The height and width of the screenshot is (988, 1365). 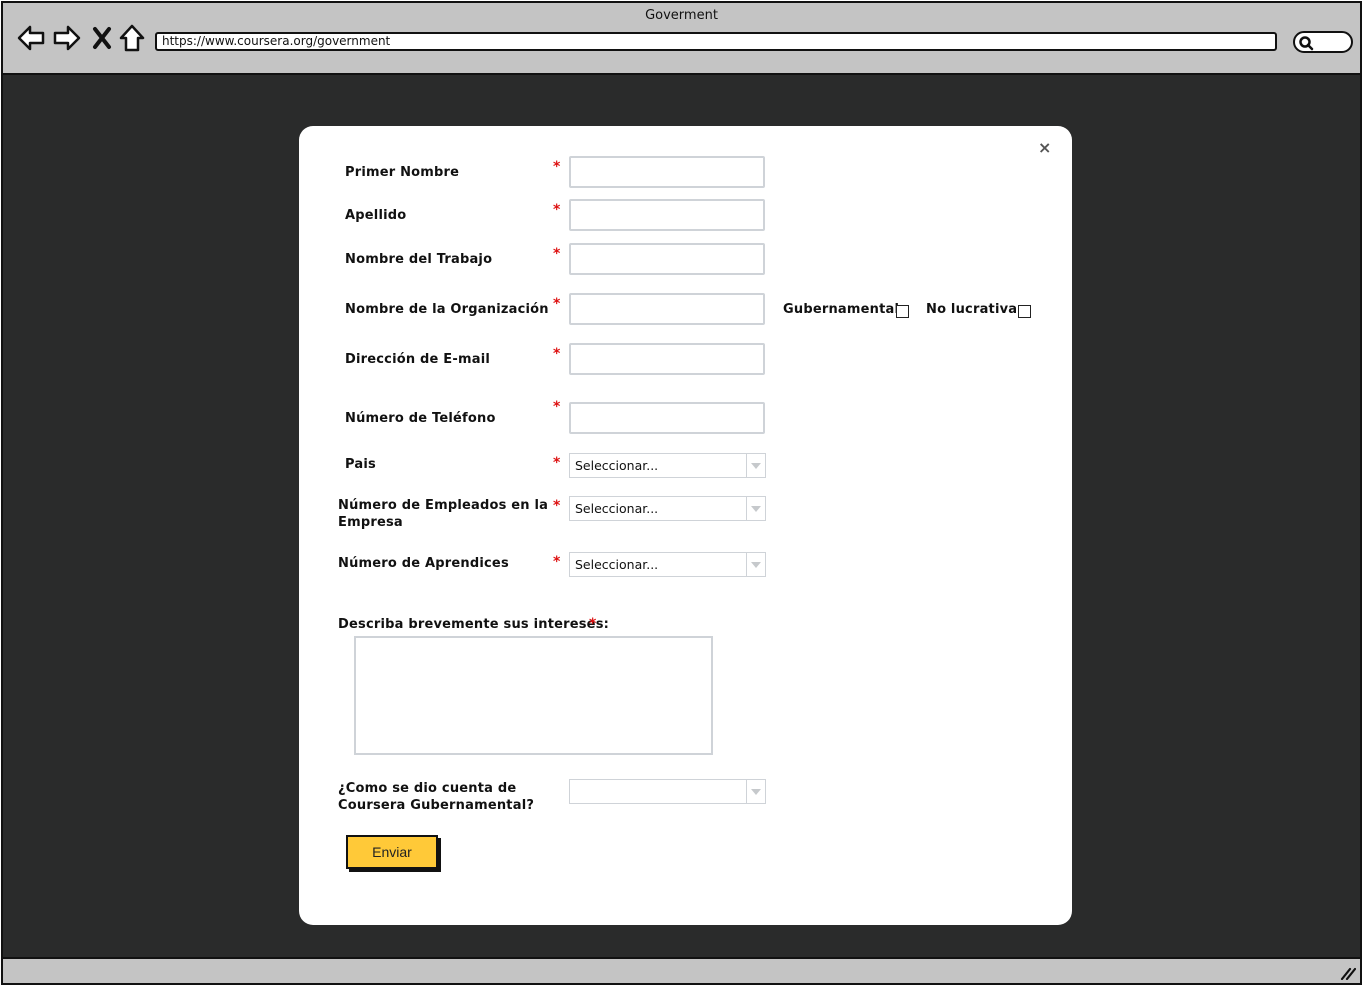 I want to click on resize-grip-icon, so click(x=1348, y=973).